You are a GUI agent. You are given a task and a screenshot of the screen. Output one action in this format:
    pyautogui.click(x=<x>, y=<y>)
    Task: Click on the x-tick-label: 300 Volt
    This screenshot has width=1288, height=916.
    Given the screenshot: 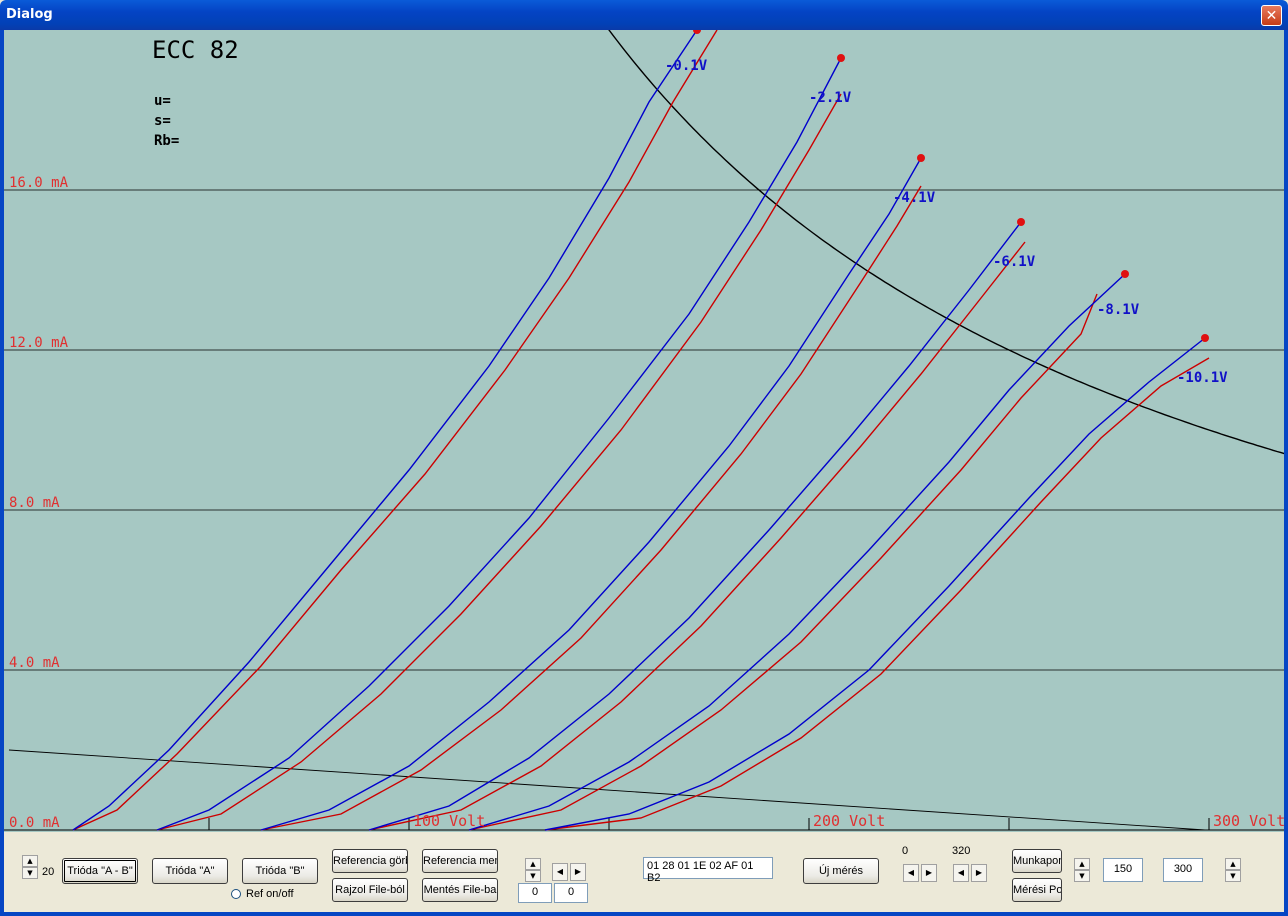 What is the action you would take?
    pyautogui.click(x=1248, y=821)
    